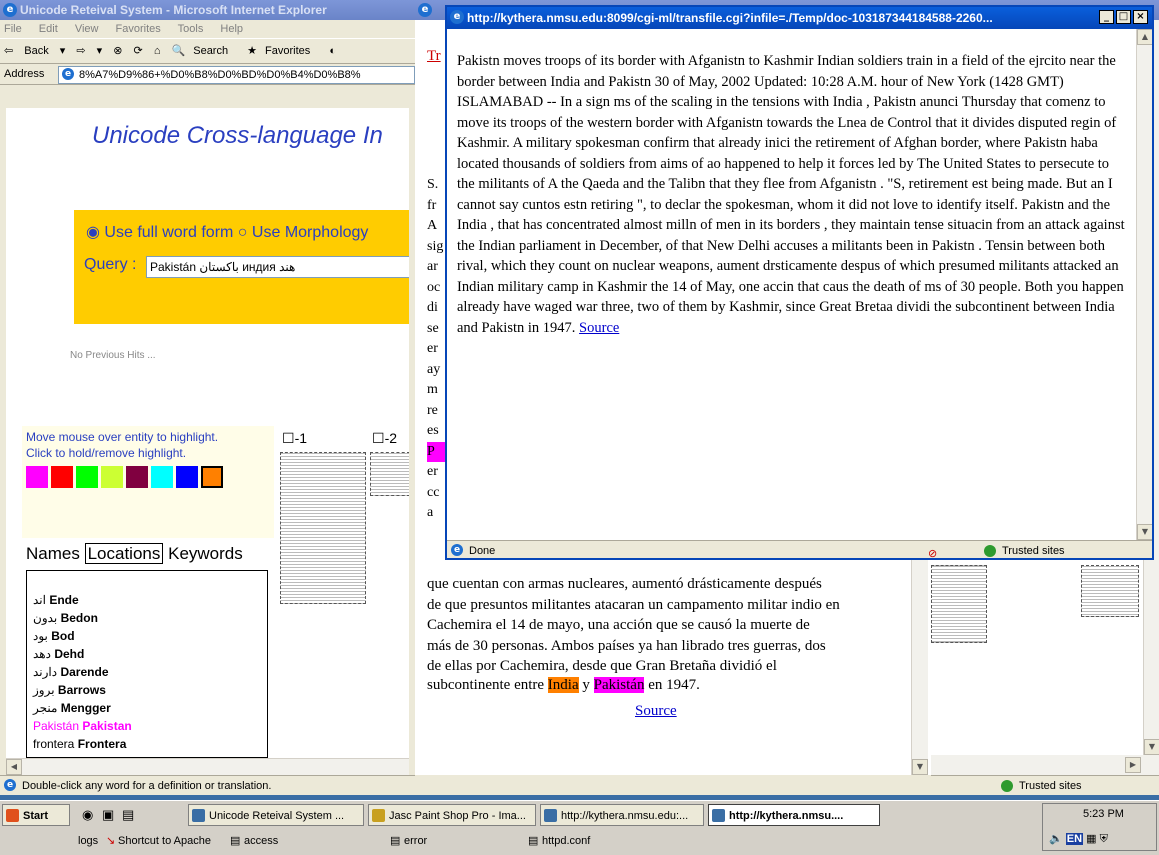 The height and width of the screenshot is (855, 1159). Describe the element at coordinates (1103, 814) in the screenshot. I see `clock: 5:23 PM` at that location.